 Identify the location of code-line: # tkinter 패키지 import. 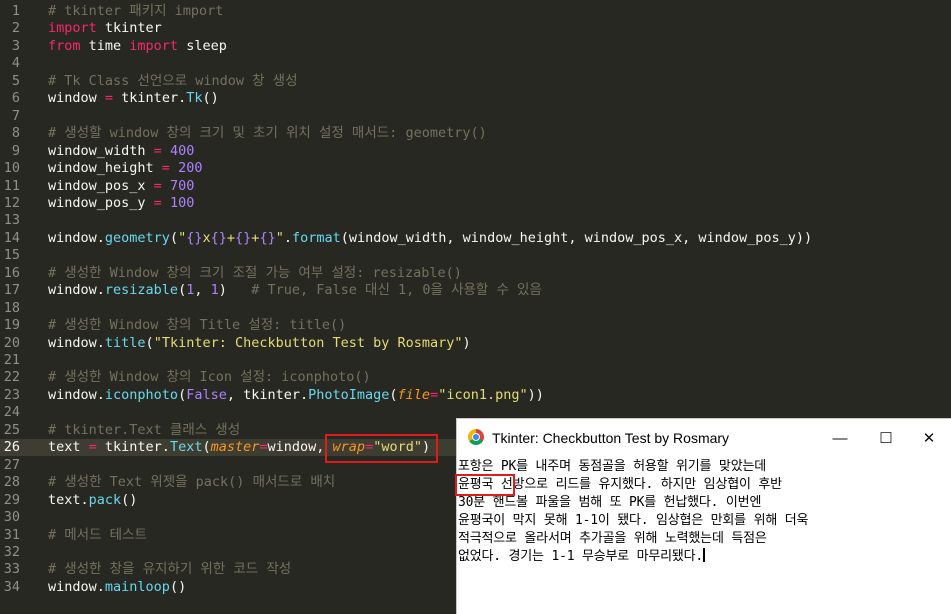
(135, 11).